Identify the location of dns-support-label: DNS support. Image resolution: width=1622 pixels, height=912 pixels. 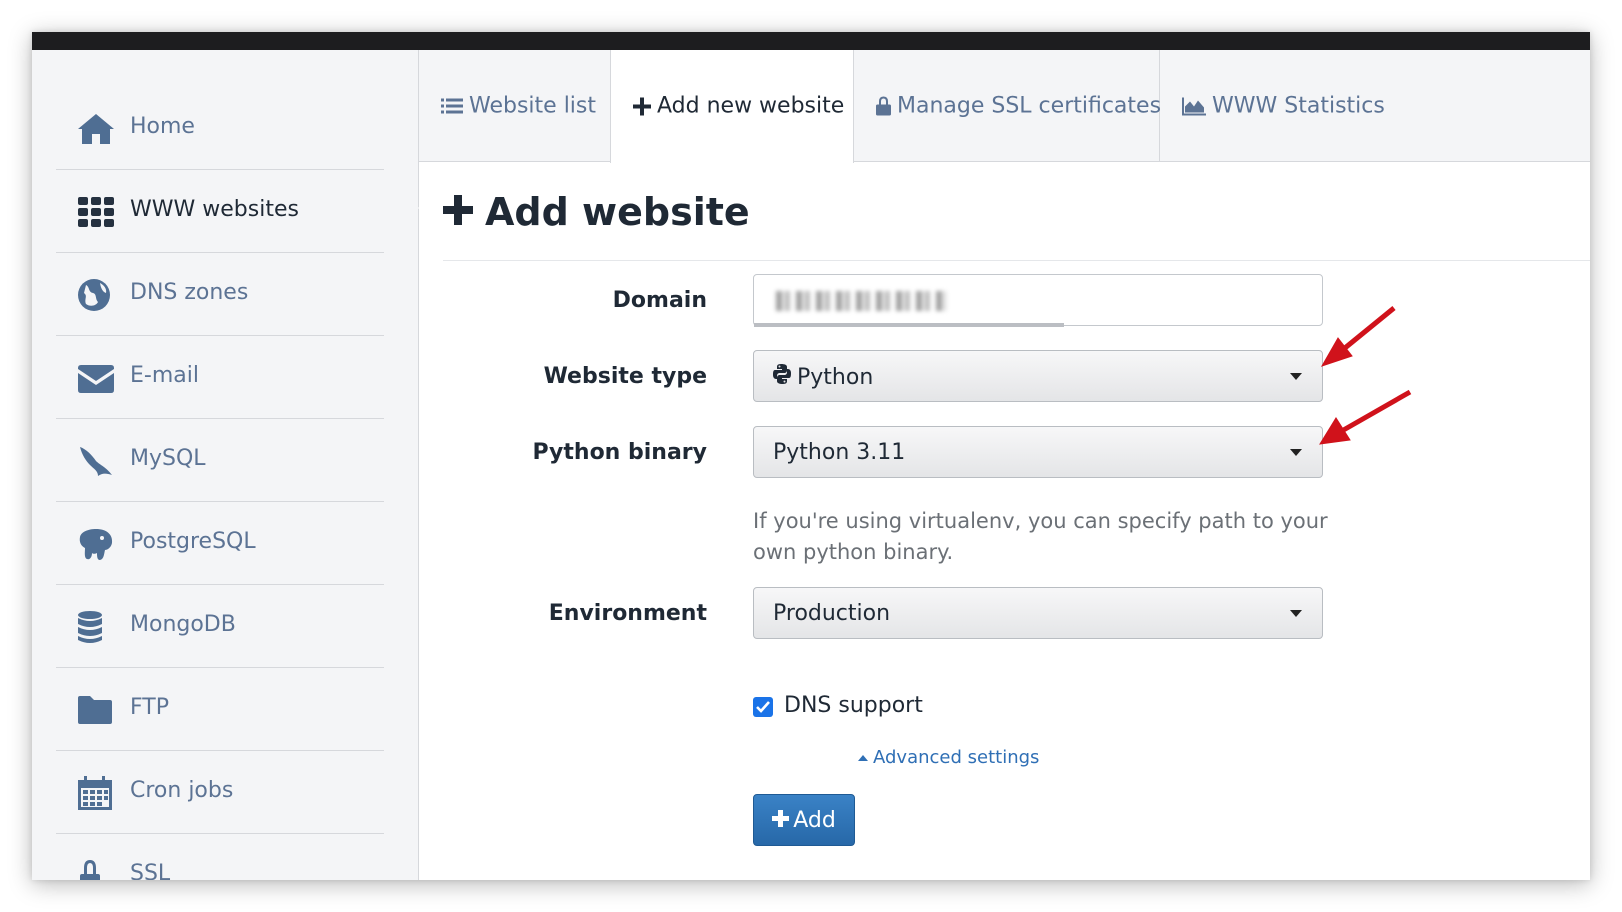
(853, 705).